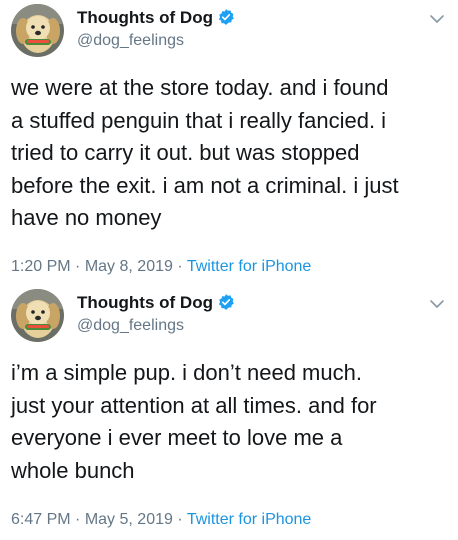 The height and width of the screenshot is (540, 458). I want to click on tweet-time: 1:20 PM, so click(41, 266).